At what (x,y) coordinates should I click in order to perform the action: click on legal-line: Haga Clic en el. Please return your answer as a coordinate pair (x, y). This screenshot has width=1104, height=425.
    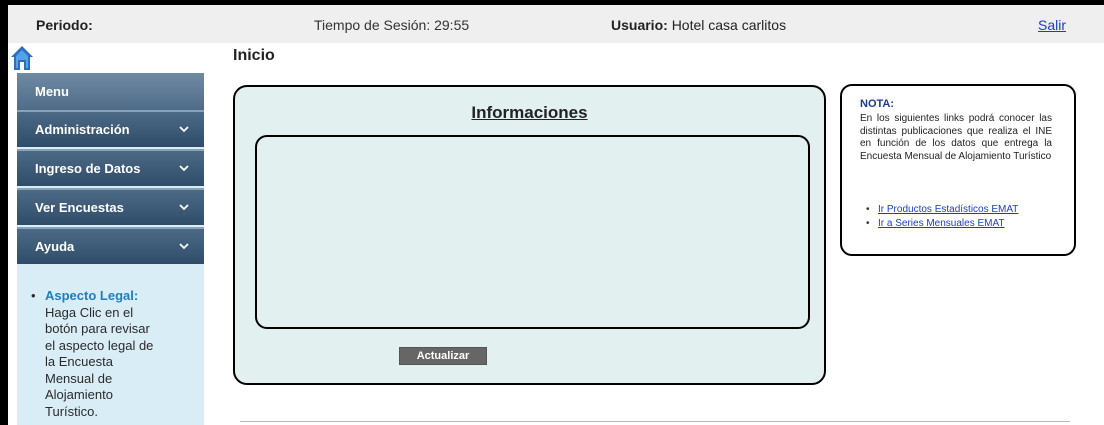
    Looking at the image, I should click on (89, 312).